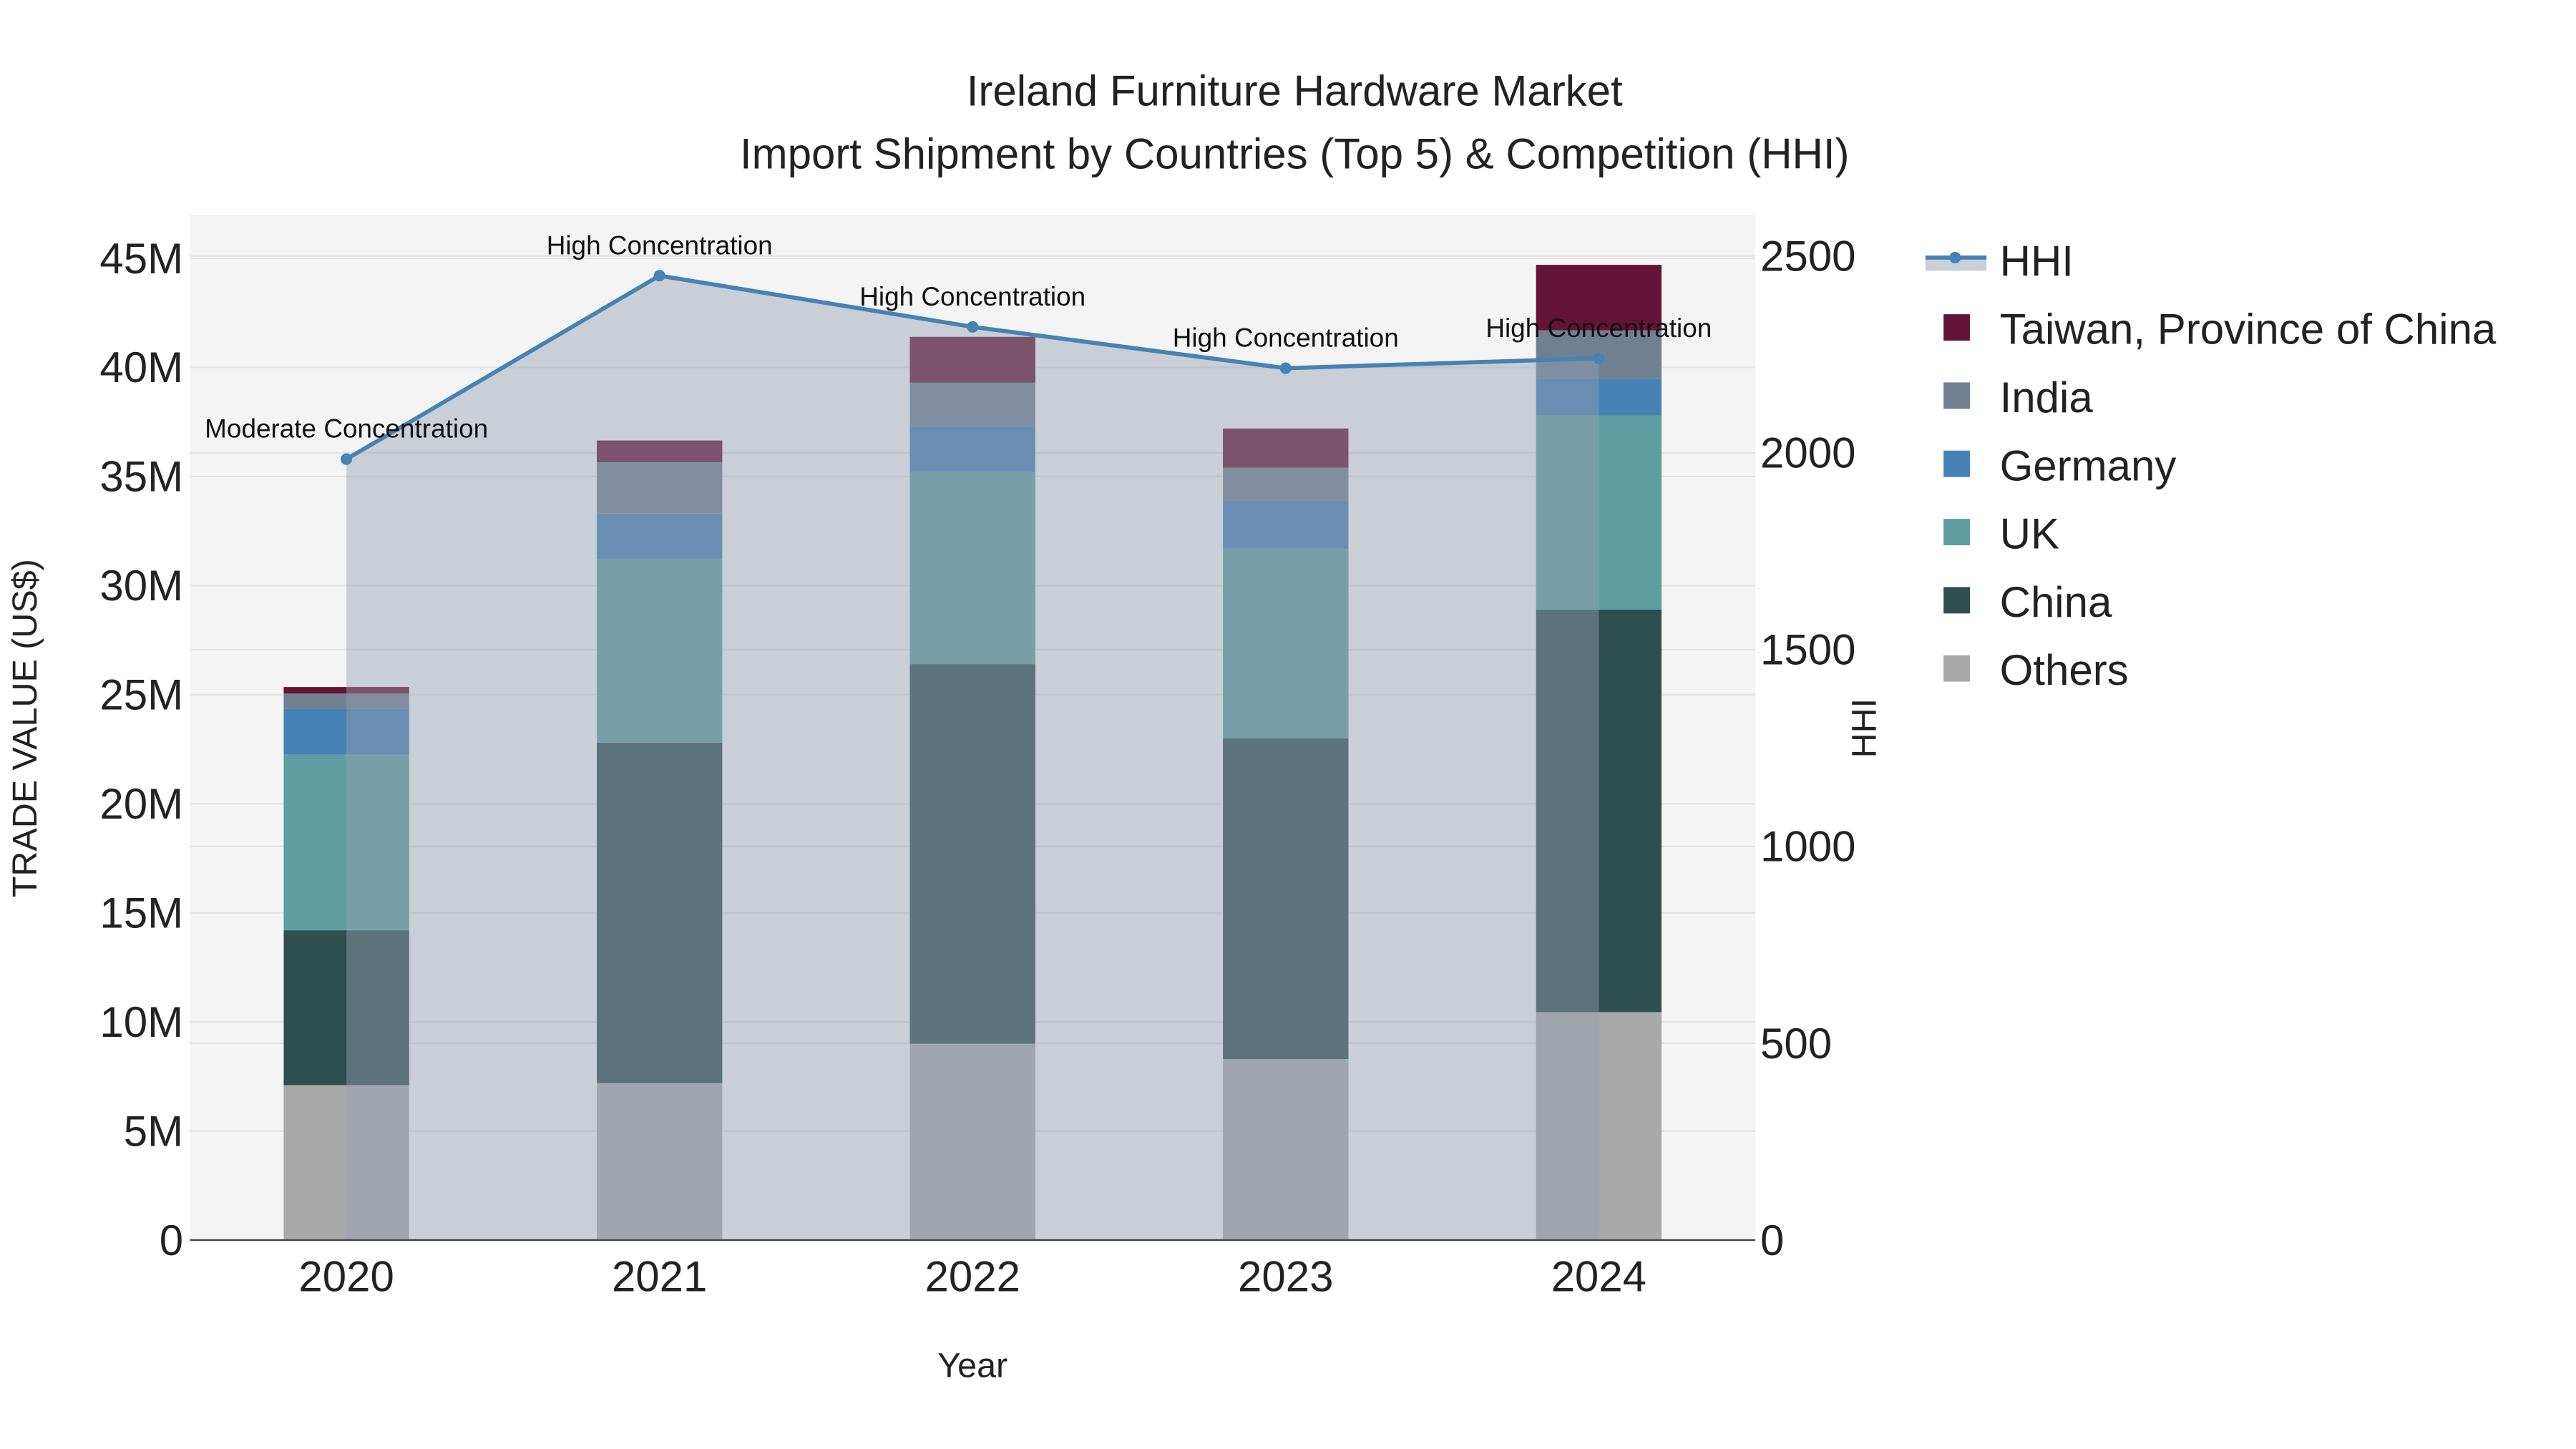  What do you see at coordinates (1807, 256) in the screenshot?
I see `y2-tick-label: 2500` at bounding box center [1807, 256].